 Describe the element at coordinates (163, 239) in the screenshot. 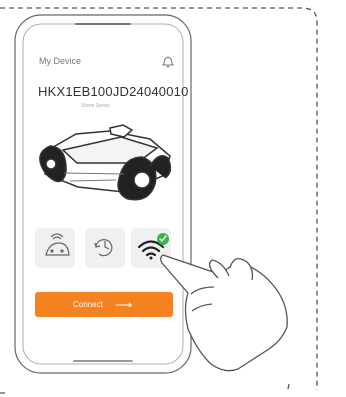

I see `checkmark-icon` at that location.